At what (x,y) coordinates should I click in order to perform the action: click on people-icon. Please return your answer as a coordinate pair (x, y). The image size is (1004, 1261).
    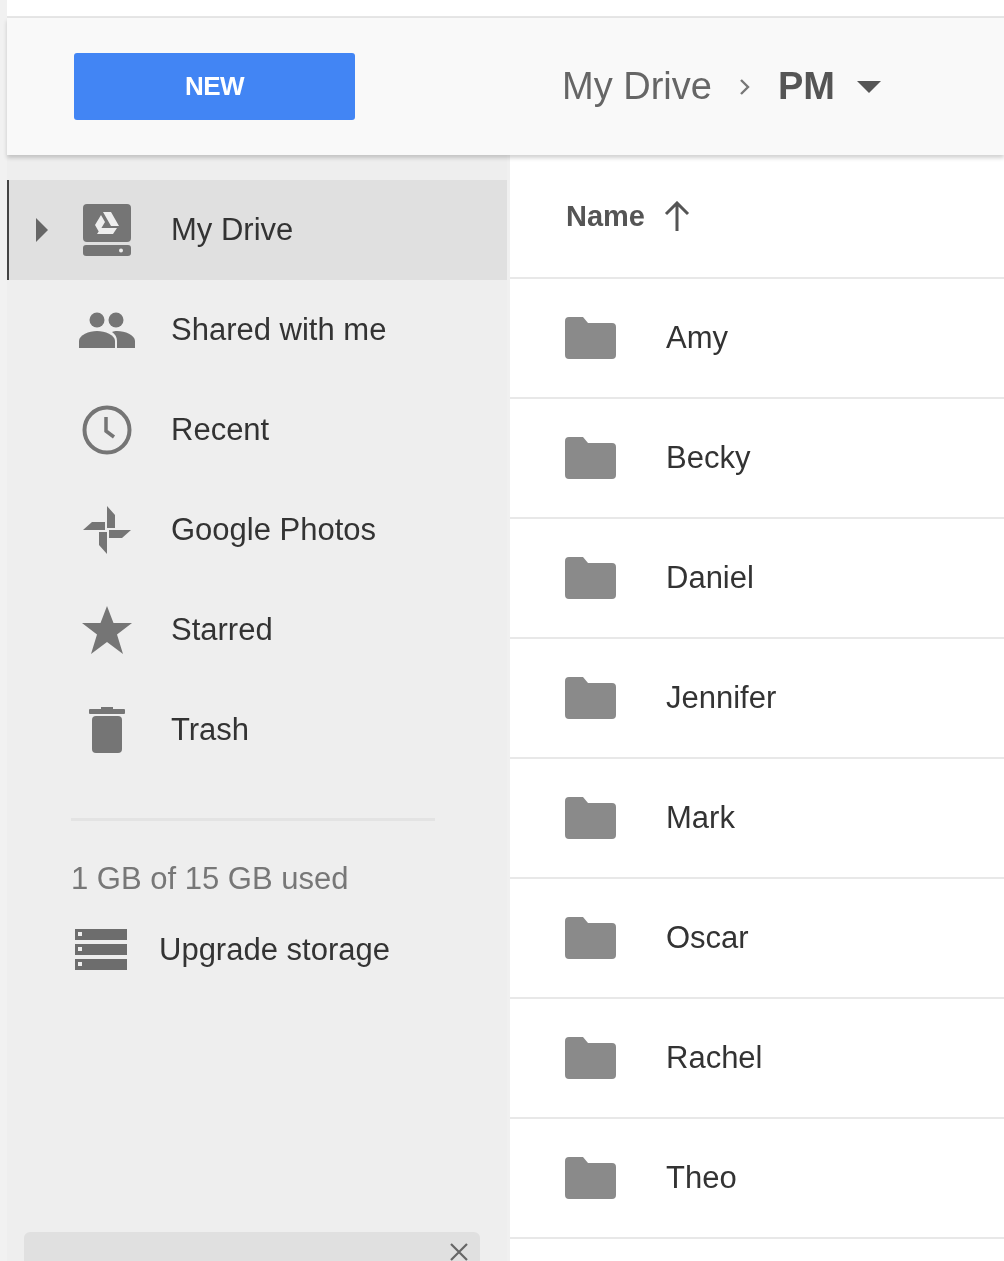
    Looking at the image, I should click on (106, 330).